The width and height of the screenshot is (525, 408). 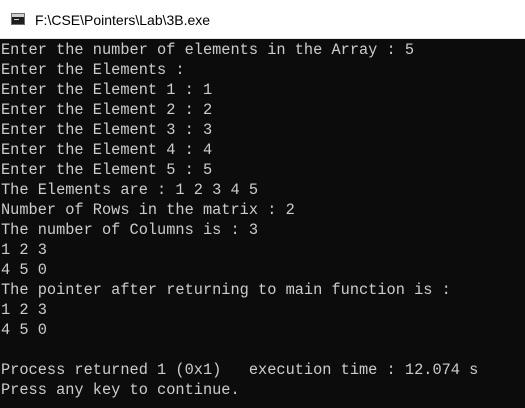 What do you see at coordinates (120, 390) in the screenshot?
I see `console-line: Press any key to continue.` at bounding box center [120, 390].